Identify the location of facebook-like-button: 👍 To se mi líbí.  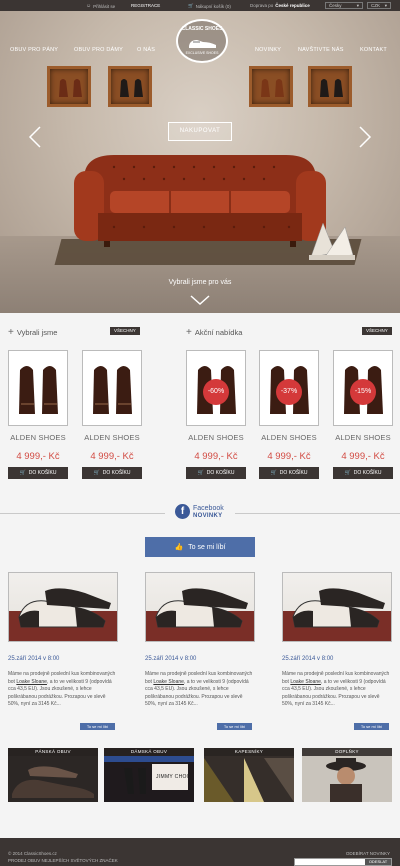
(200, 547).